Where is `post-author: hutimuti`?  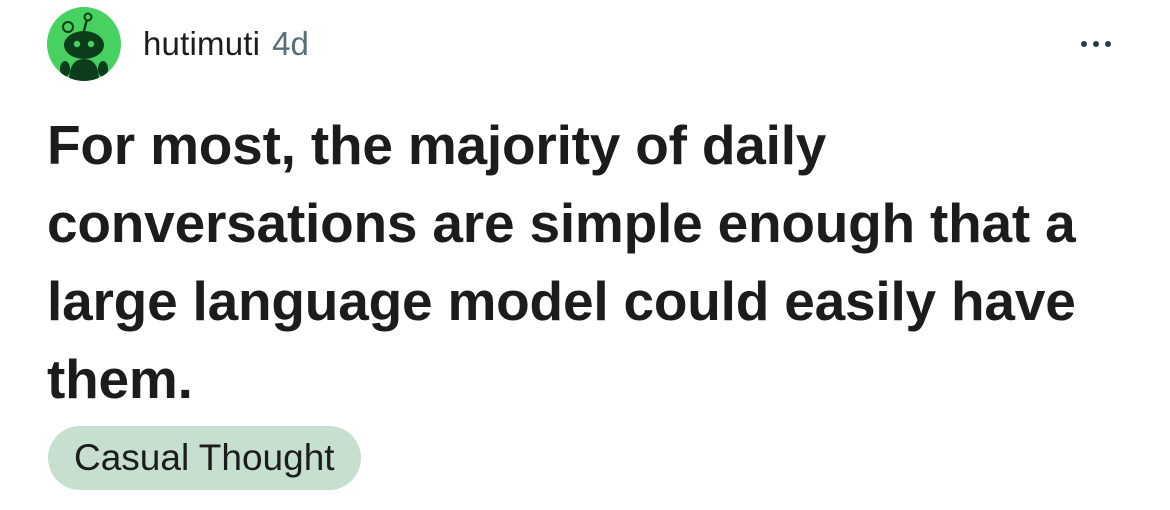
post-author: hutimuti is located at coordinates (201, 44).